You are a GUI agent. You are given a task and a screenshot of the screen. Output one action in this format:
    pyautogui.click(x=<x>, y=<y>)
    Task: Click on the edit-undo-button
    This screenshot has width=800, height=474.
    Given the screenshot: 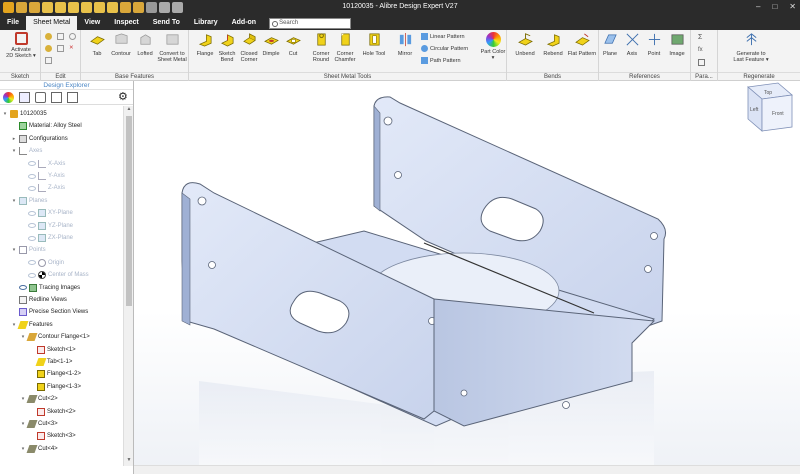 What is the action you would take?
    pyautogui.click(x=48, y=36)
    